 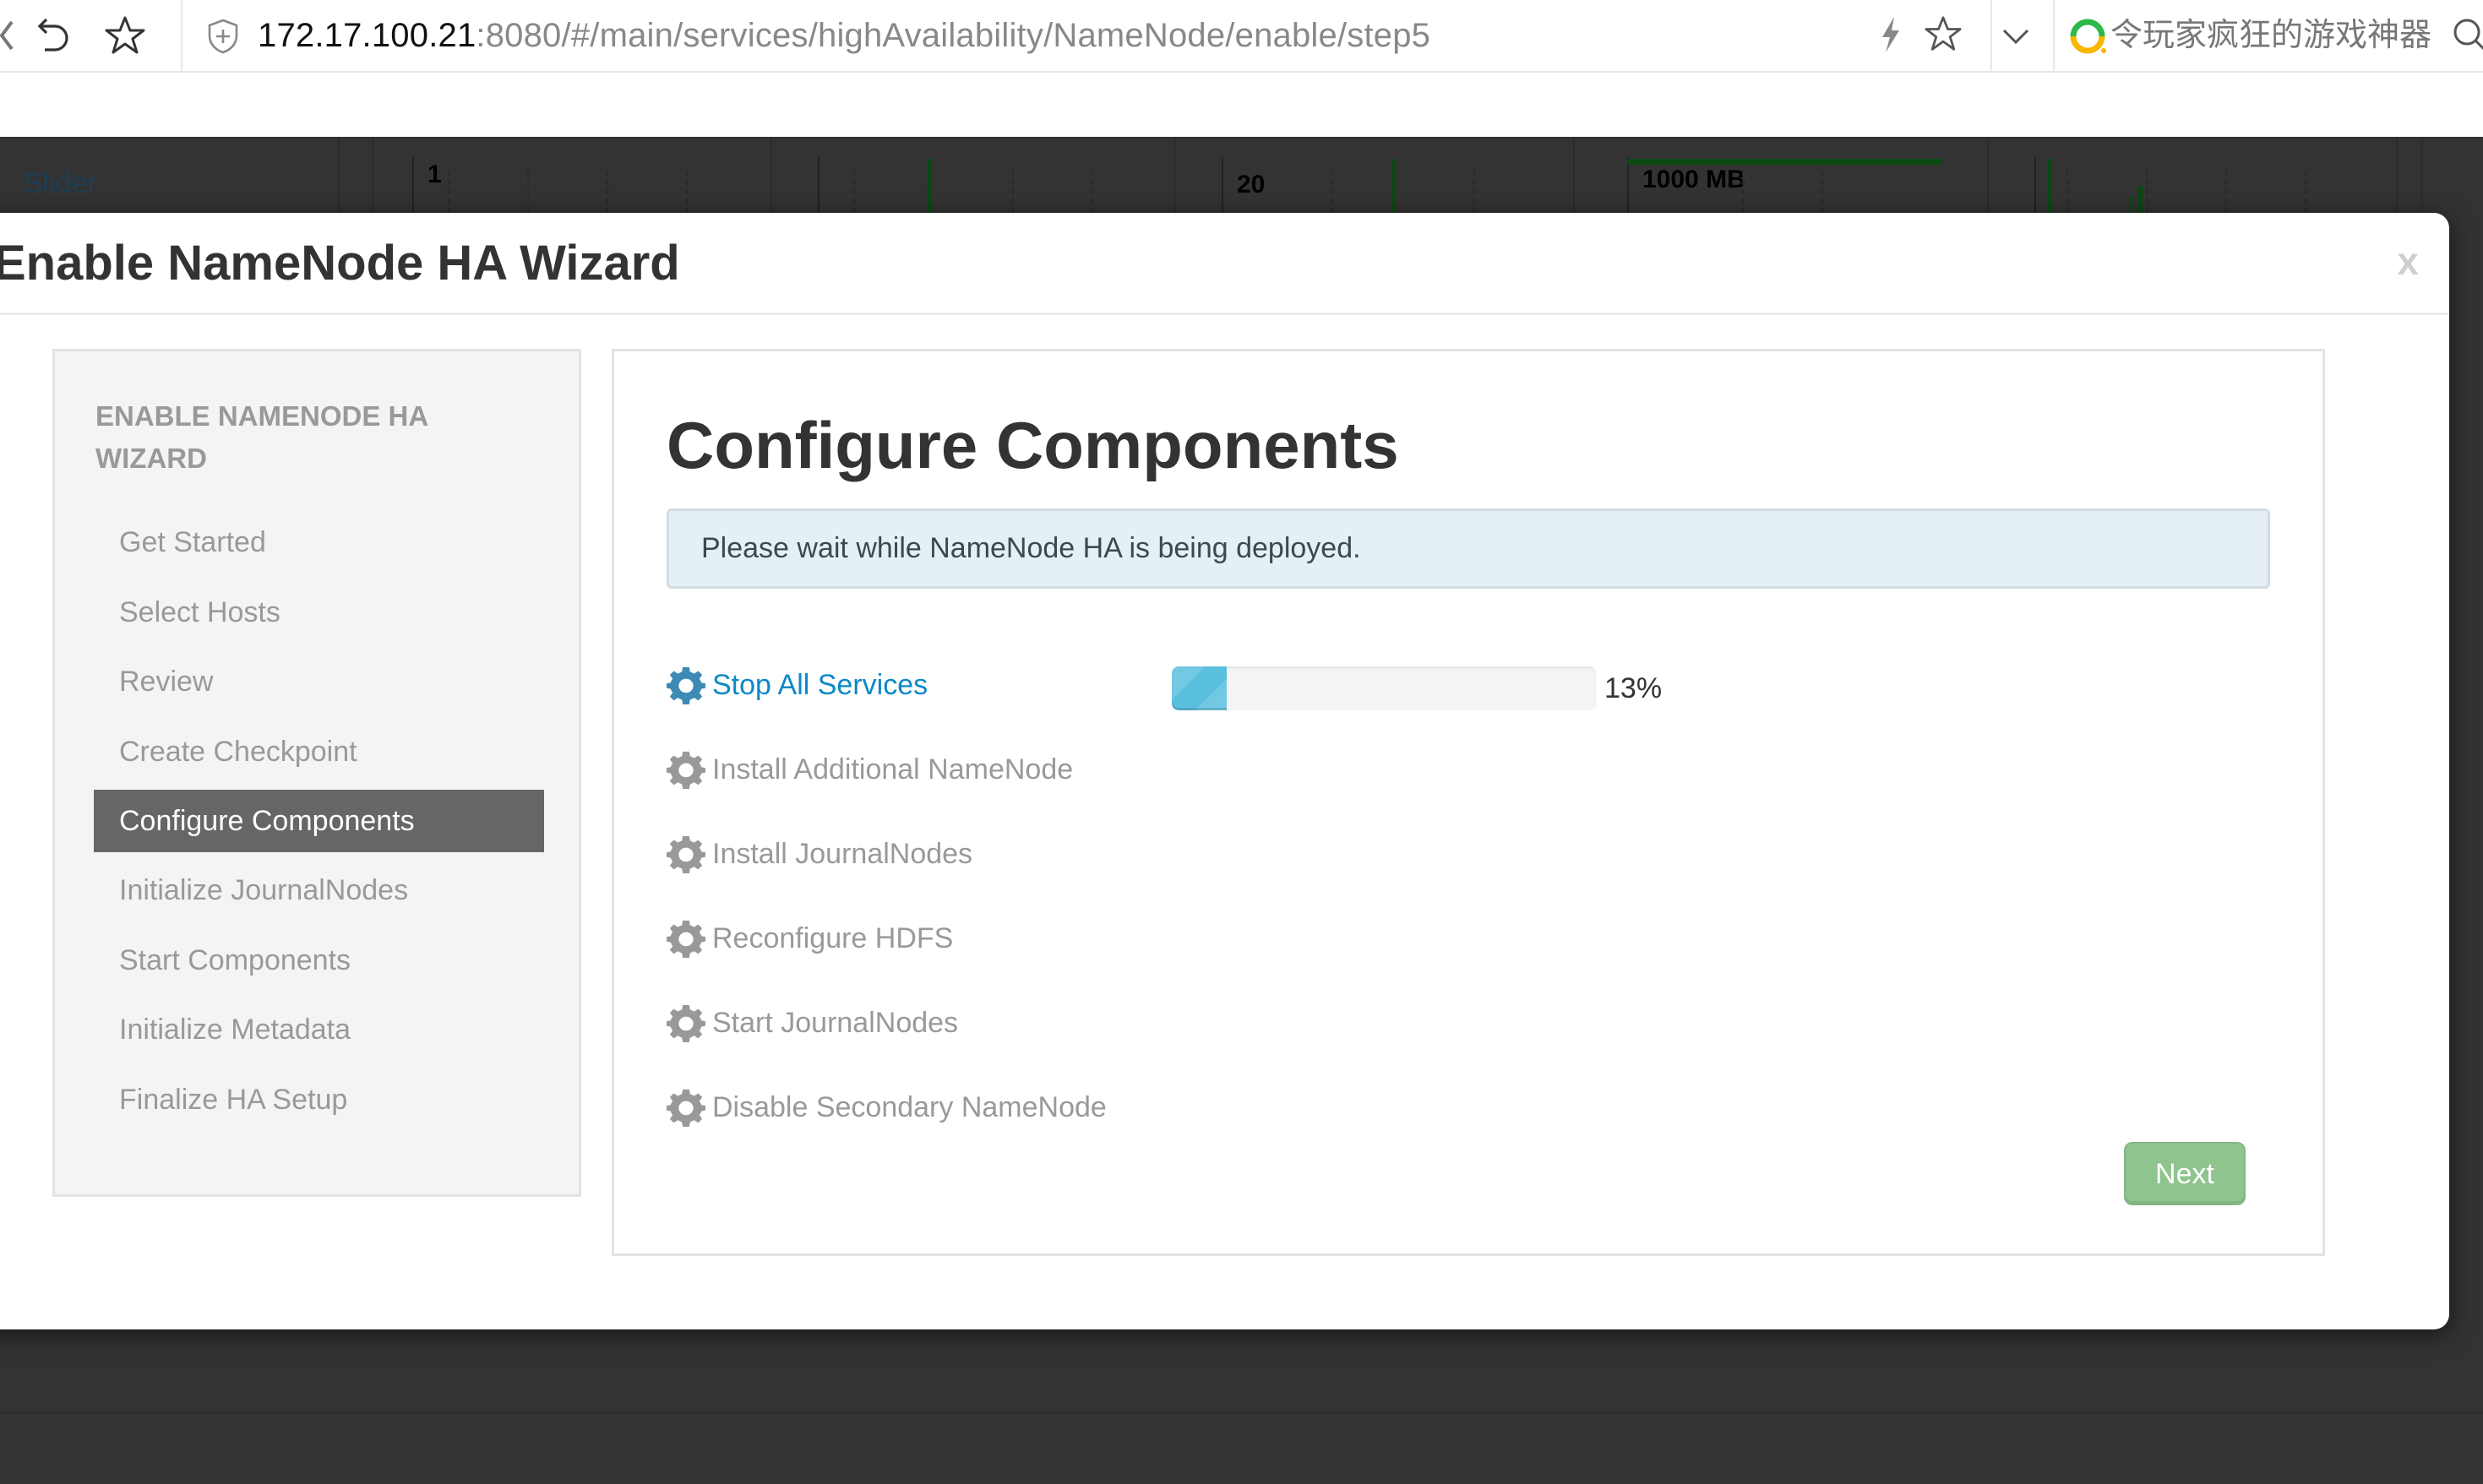 What do you see at coordinates (319, 613) in the screenshot?
I see `wizard-step-select-hosts: Select Hosts` at bounding box center [319, 613].